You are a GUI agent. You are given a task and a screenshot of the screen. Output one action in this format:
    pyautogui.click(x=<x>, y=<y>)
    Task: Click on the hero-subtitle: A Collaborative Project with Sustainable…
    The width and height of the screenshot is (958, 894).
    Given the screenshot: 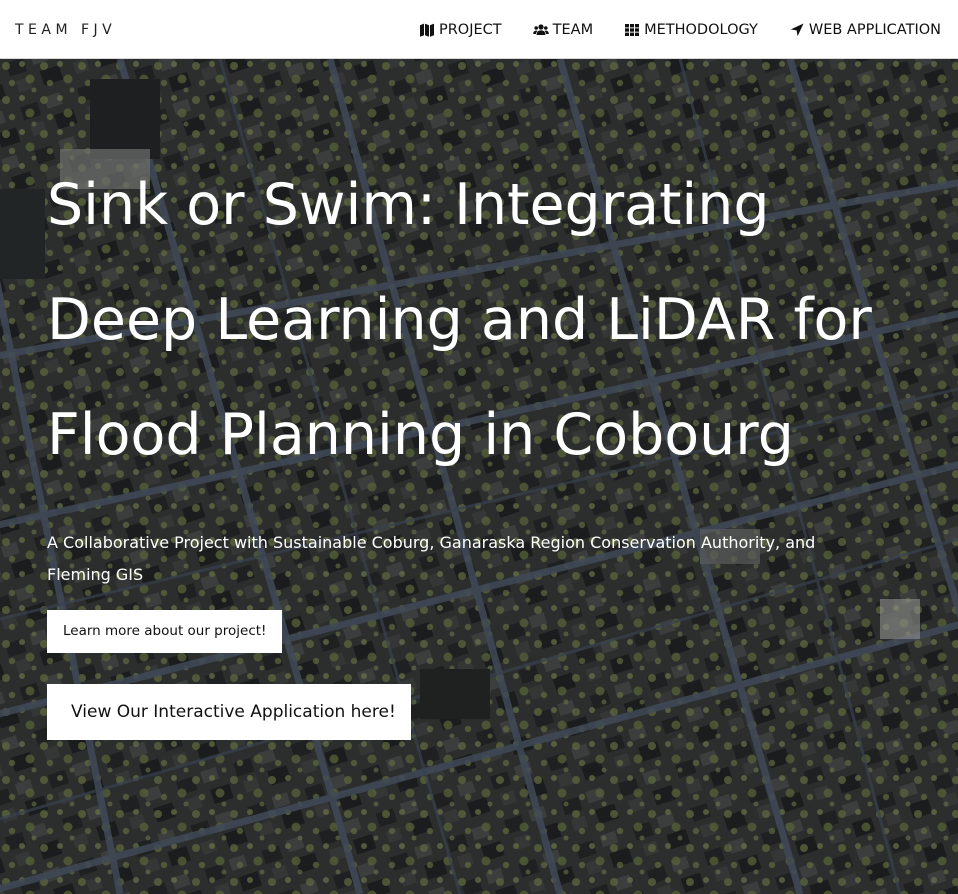 What is the action you would take?
    pyautogui.click(x=431, y=558)
    